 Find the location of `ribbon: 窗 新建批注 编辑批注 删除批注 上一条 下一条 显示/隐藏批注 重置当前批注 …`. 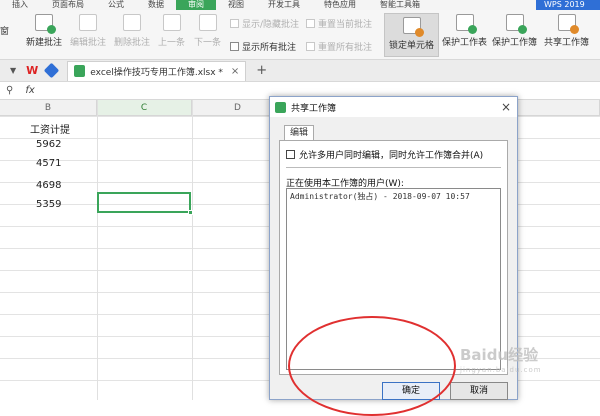

ribbon: 窗 新建批注 编辑批注 删除批注 上一条 下一条 显示/隐藏批注 重置当前批注 … is located at coordinates (300, 35).